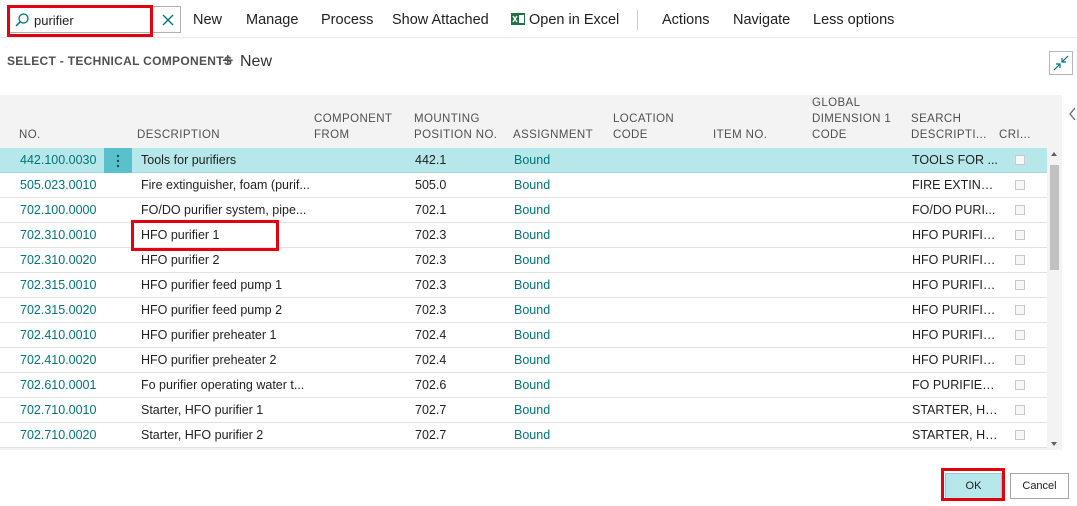 Image resolution: width=1077 pixels, height=506 pixels. Describe the element at coordinates (353, 127) in the screenshot. I see `column-header-component-from: COMPONENT FROM` at that location.